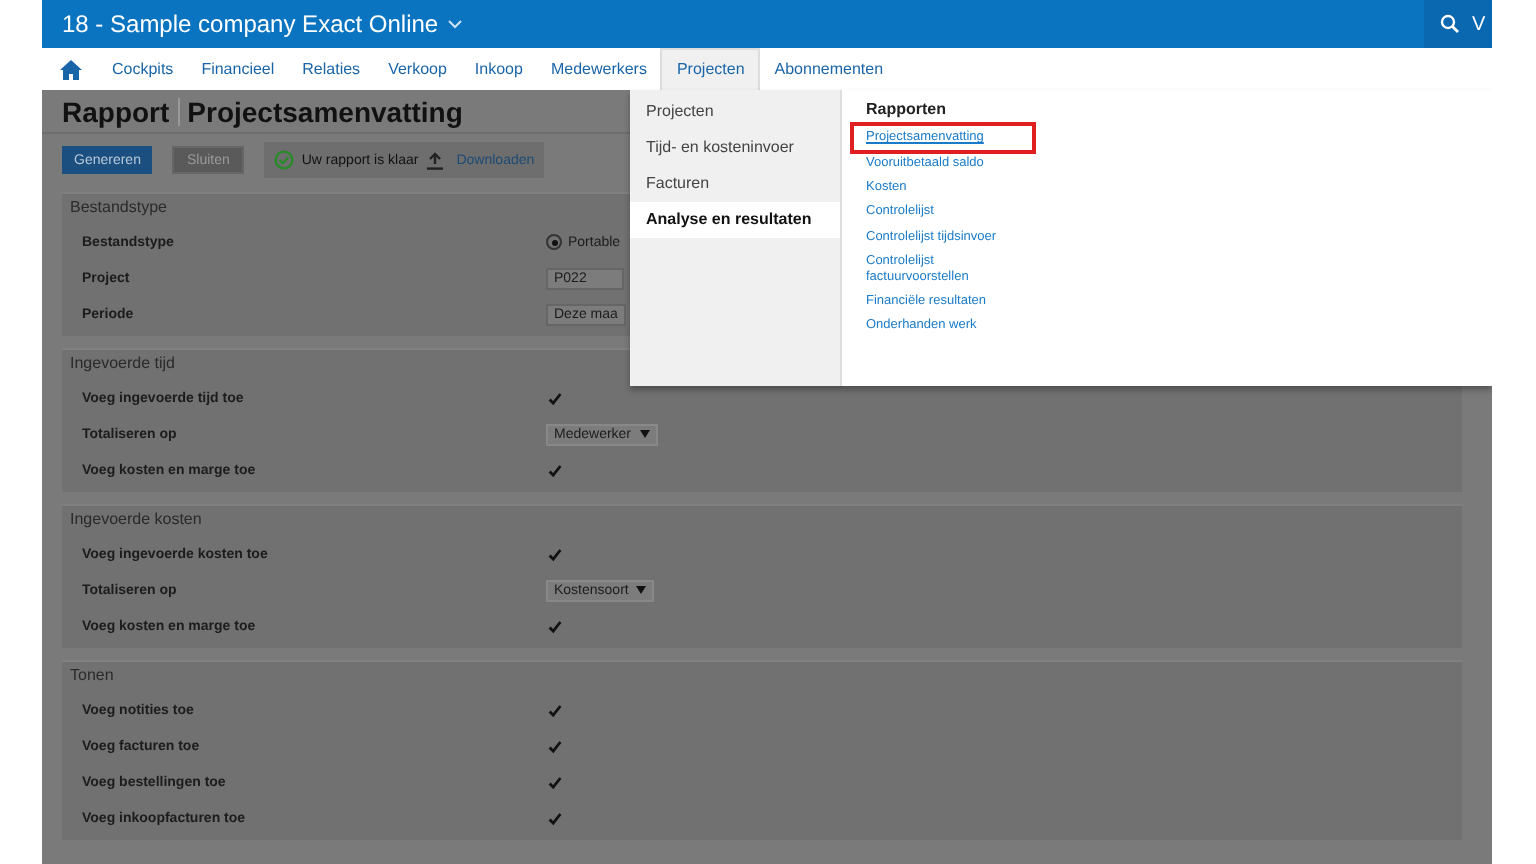 This screenshot has width=1536, height=864. Describe the element at coordinates (455, 24) in the screenshot. I see `chevron-down-icon` at that location.